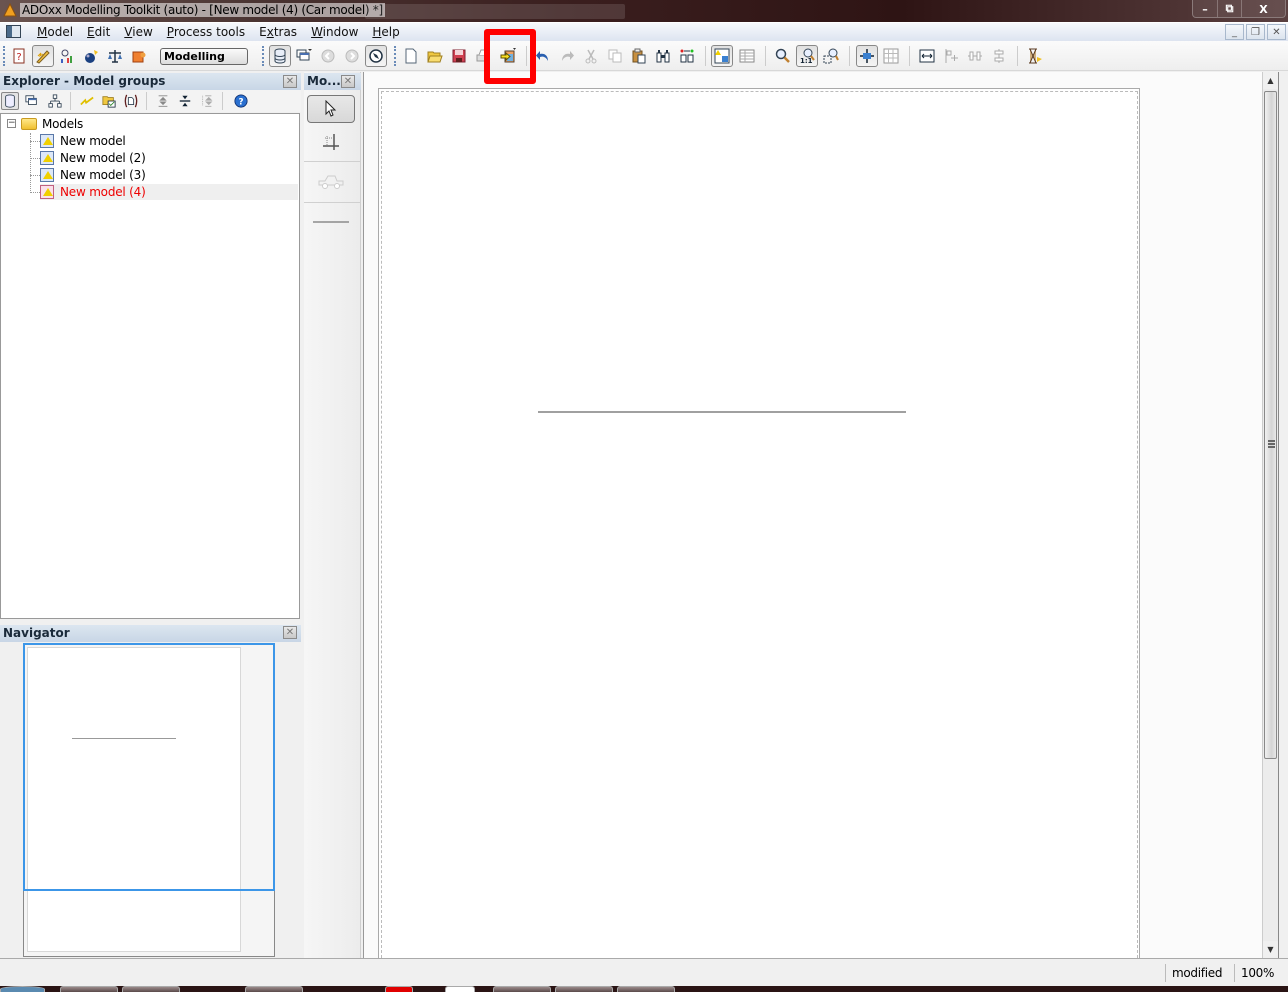 The image size is (1288, 992). Describe the element at coordinates (1270, 80) in the screenshot. I see `scroll-up-arrow-icon: ▲` at that location.